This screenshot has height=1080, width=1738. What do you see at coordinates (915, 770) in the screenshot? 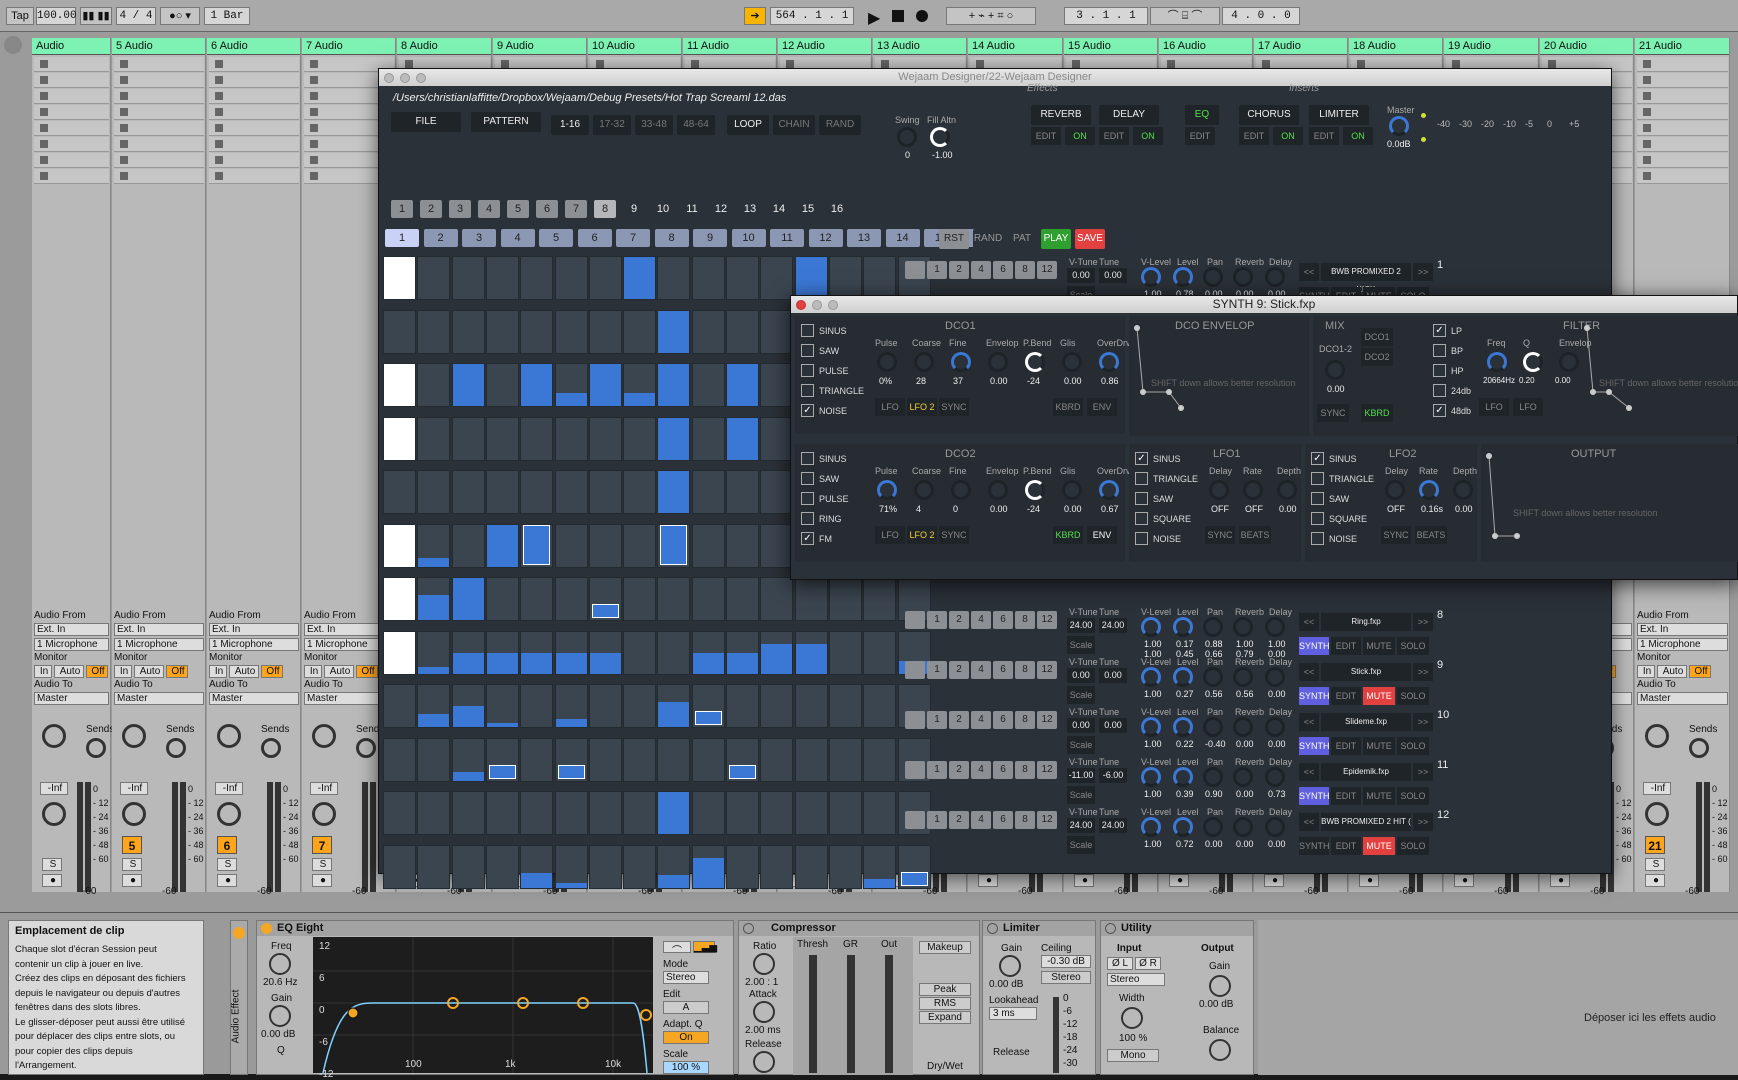
I see `track-select-button` at bounding box center [915, 770].